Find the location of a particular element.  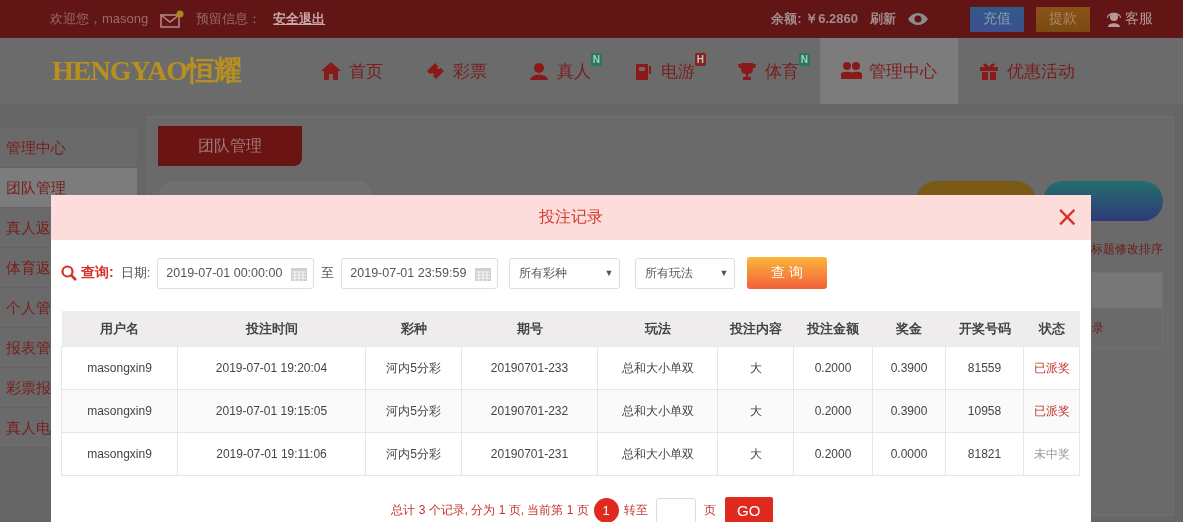

query-label: 查询: is located at coordinates (97, 273).